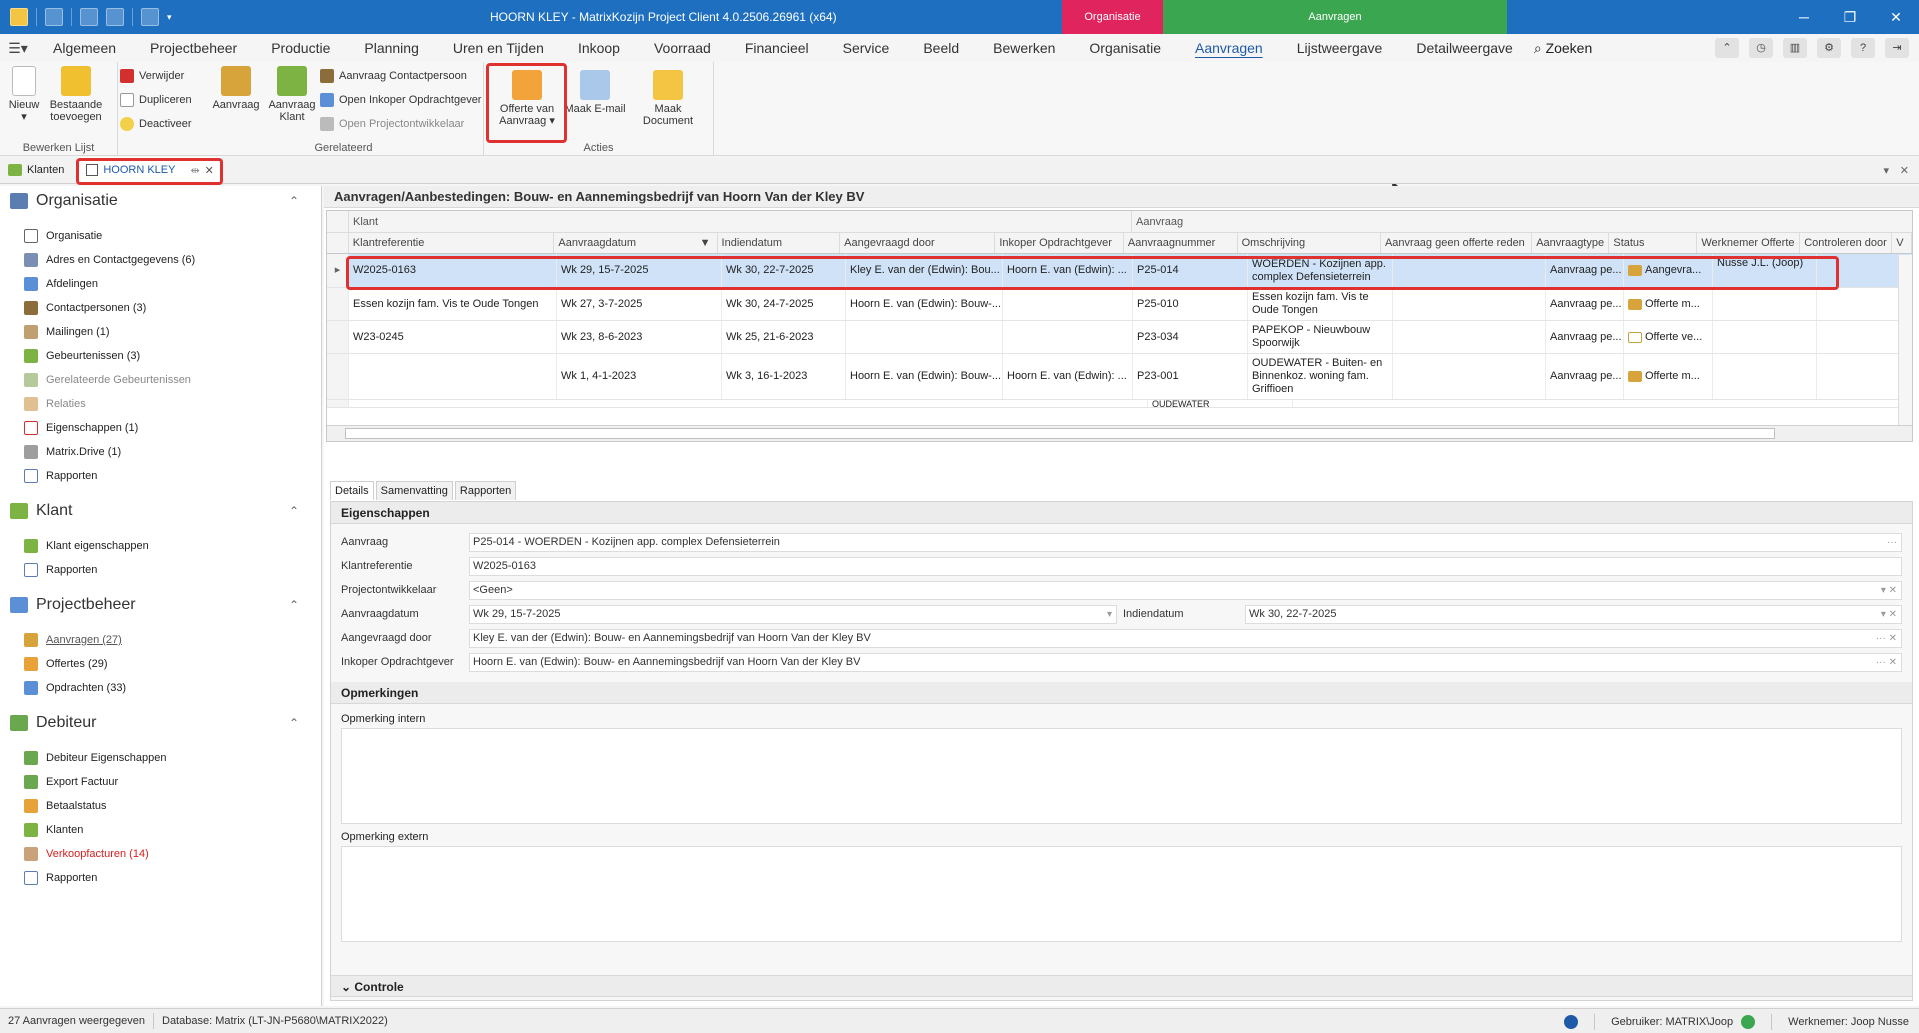  I want to click on chart-icon: ▥, so click(1795, 48).